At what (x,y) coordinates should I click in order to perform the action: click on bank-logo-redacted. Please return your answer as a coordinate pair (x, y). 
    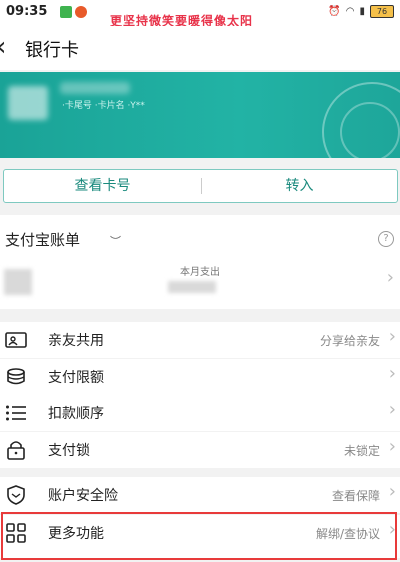
    Looking at the image, I should click on (28, 103).